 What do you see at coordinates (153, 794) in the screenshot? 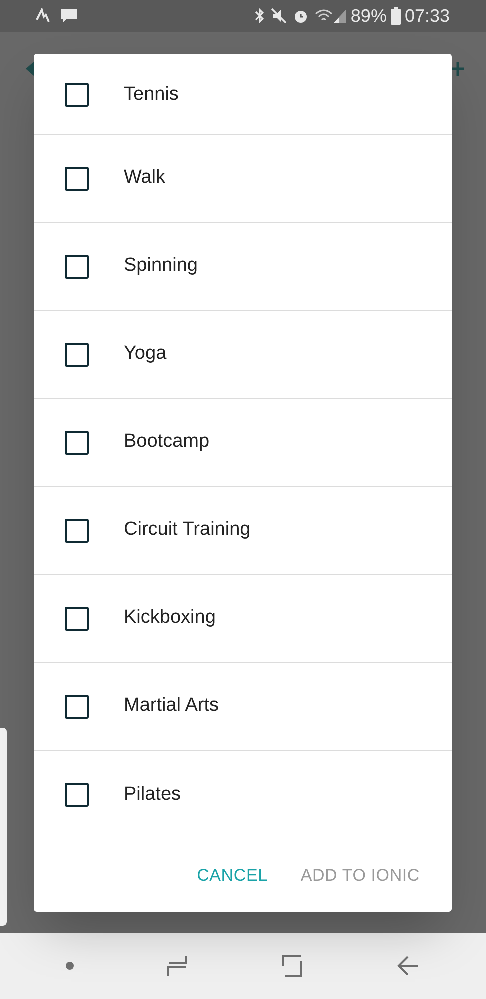
I see `item-label: Pilates` at bounding box center [153, 794].